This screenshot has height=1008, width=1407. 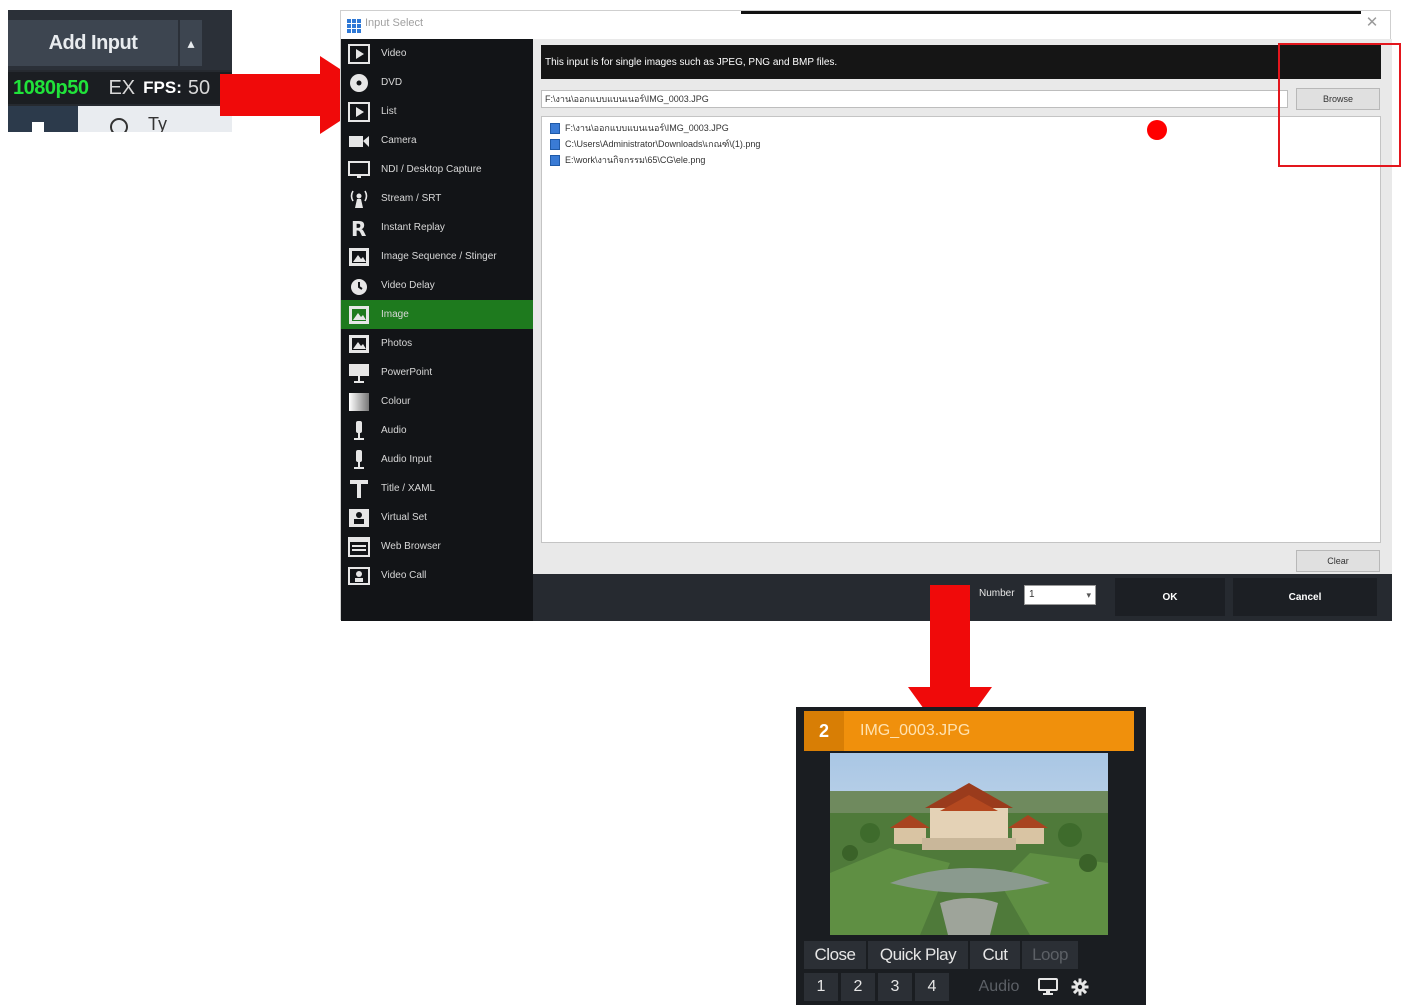 I want to click on sidebar-item-stream-srt: Stream / SRT, so click(x=437, y=198).